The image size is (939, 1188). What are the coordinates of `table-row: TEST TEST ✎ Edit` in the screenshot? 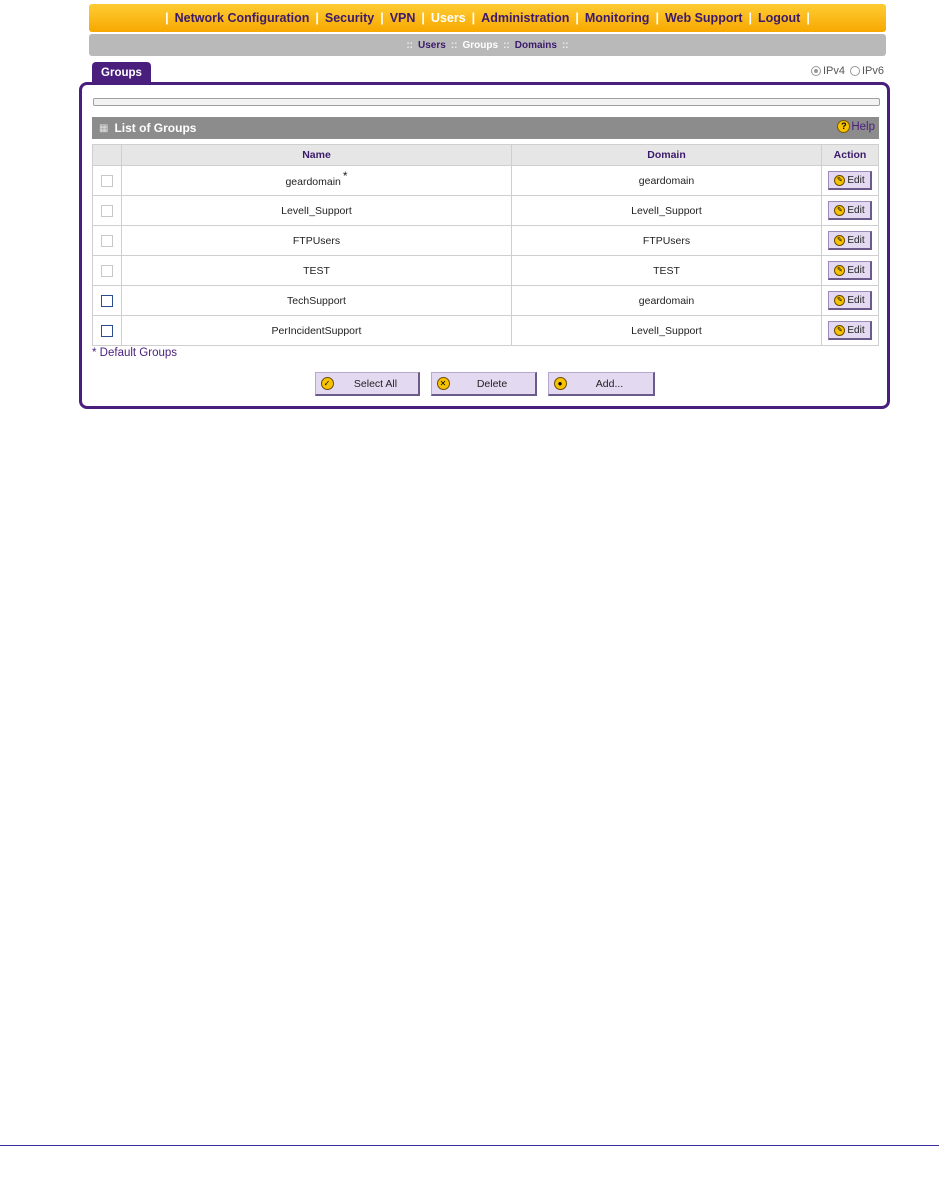 It's located at (485, 270).